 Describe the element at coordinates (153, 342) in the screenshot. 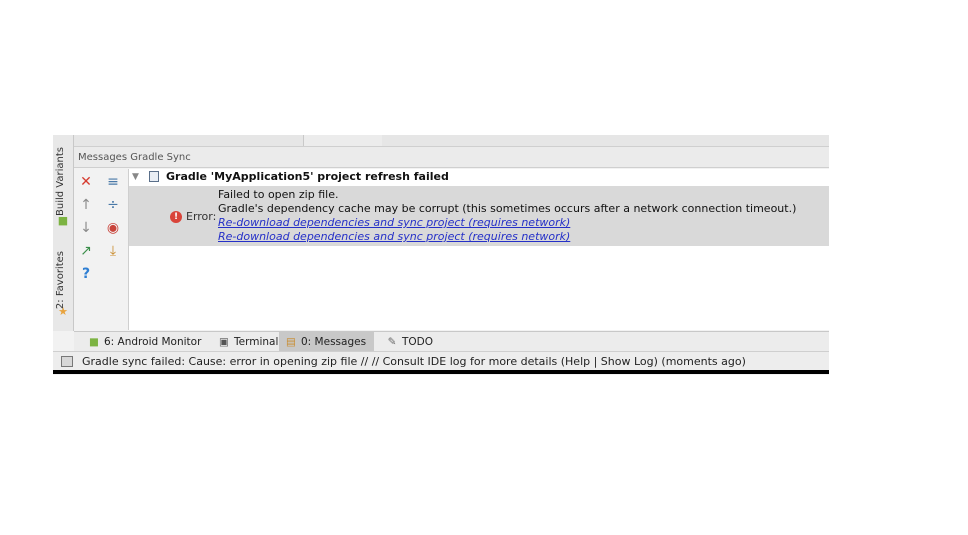

I see `tab-label: 6: Android Monitor` at that location.